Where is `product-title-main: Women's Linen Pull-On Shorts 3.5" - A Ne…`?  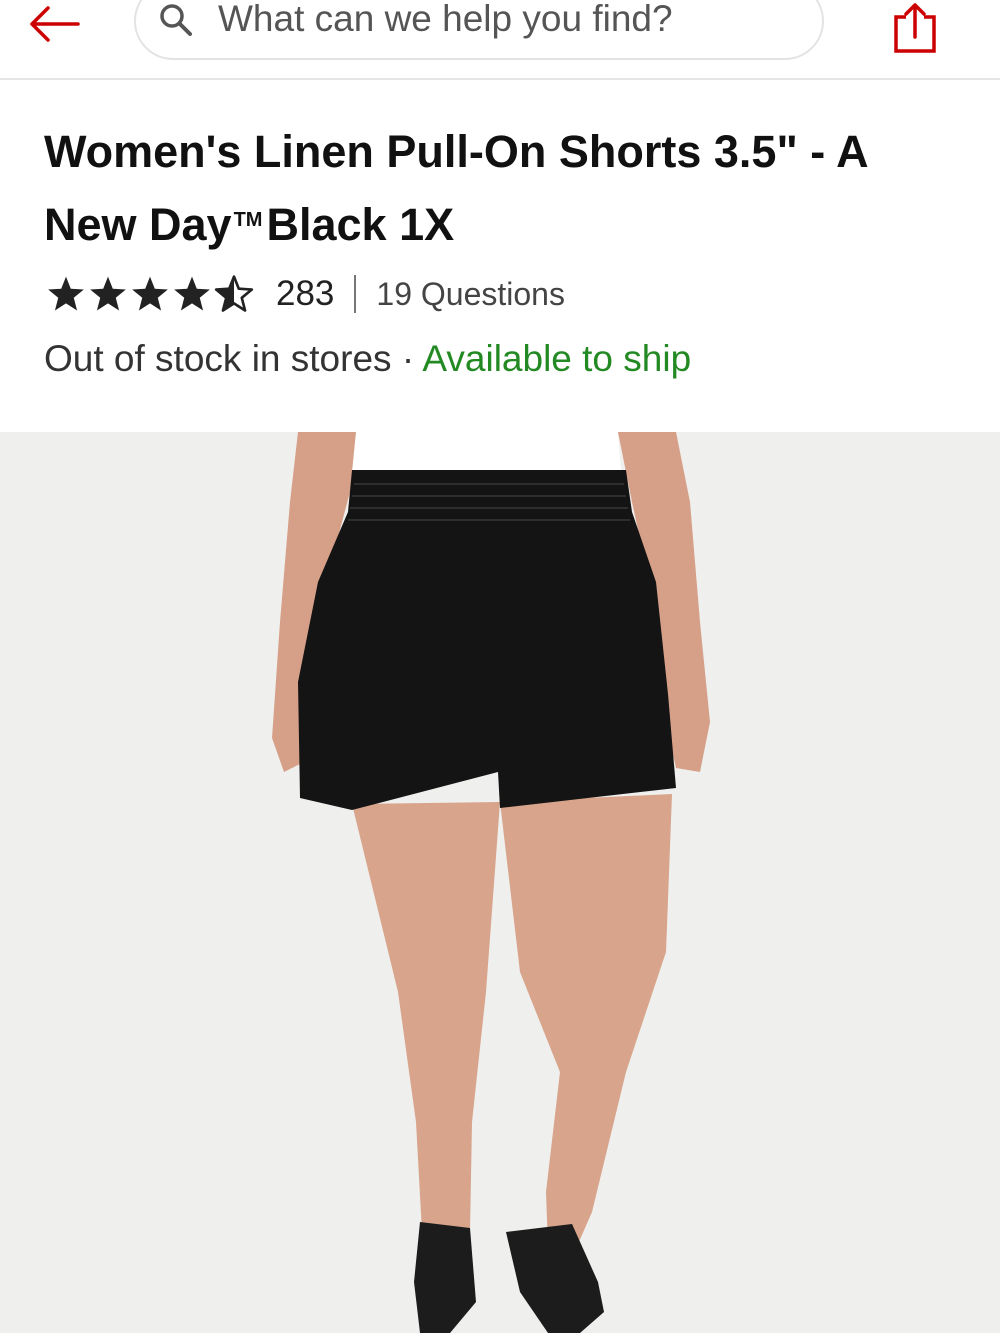
product-title-main: Women's Linen Pull-On Shorts 3.5" - A Ne… is located at coordinates (455, 188).